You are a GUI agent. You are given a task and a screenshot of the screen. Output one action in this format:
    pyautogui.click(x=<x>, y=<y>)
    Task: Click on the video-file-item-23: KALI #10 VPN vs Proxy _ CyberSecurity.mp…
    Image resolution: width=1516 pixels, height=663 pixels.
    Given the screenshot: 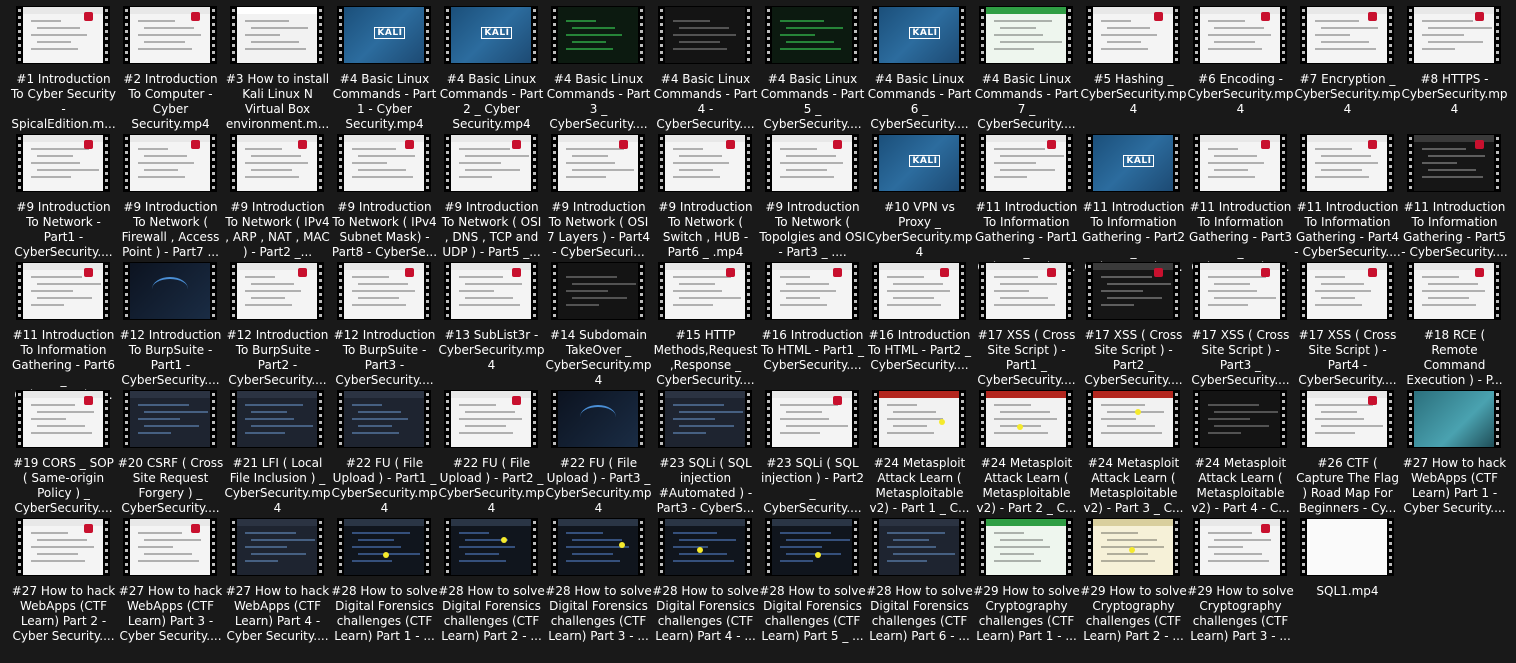 What is the action you would take?
    pyautogui.click(x=919, y=198)
    